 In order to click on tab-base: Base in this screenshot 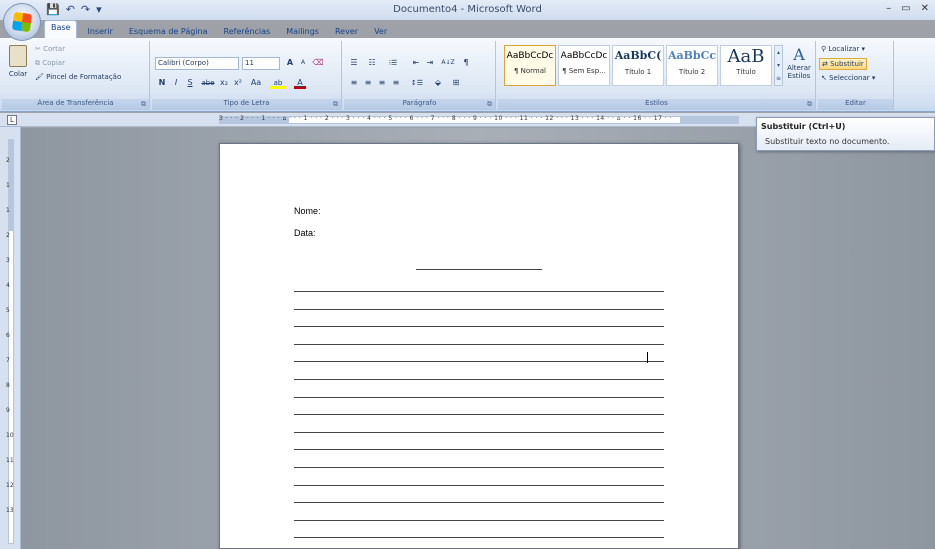, I will do `click(61, 29)`.